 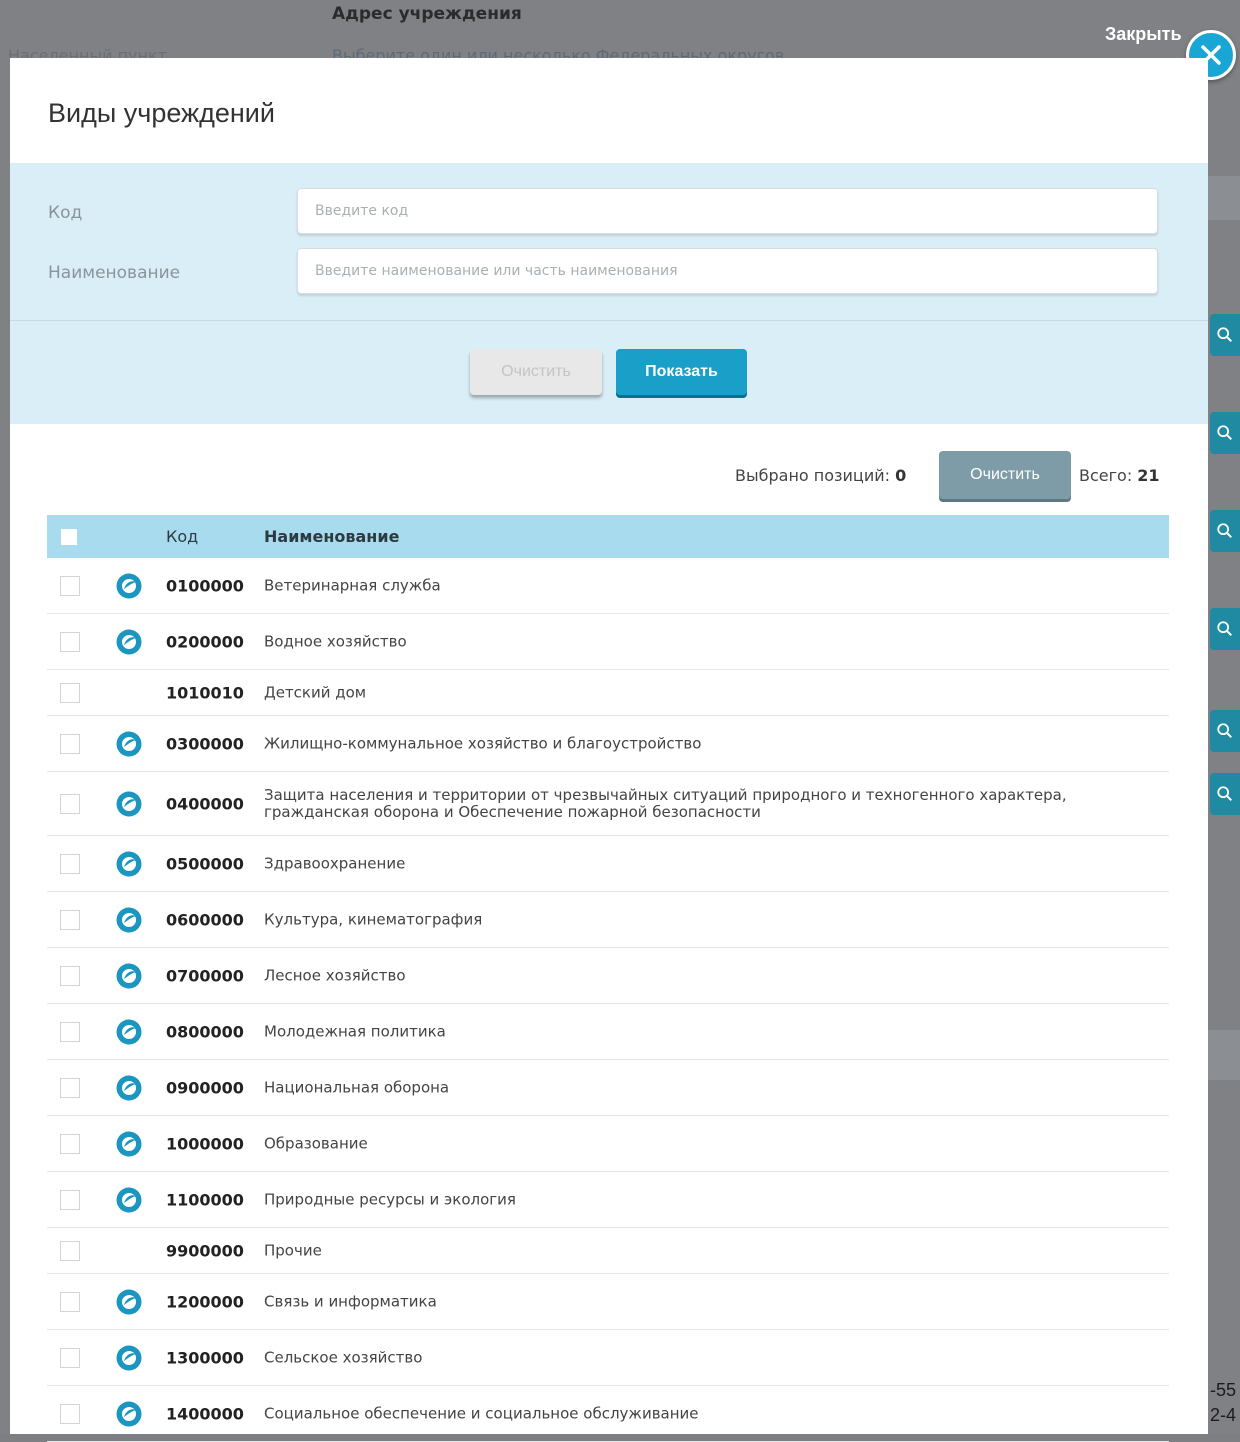 What do you see at coordinates (608, 1144) in the screenshot?
I see `table-row: 1000000 Образование` at bounding box center [608, 1144].